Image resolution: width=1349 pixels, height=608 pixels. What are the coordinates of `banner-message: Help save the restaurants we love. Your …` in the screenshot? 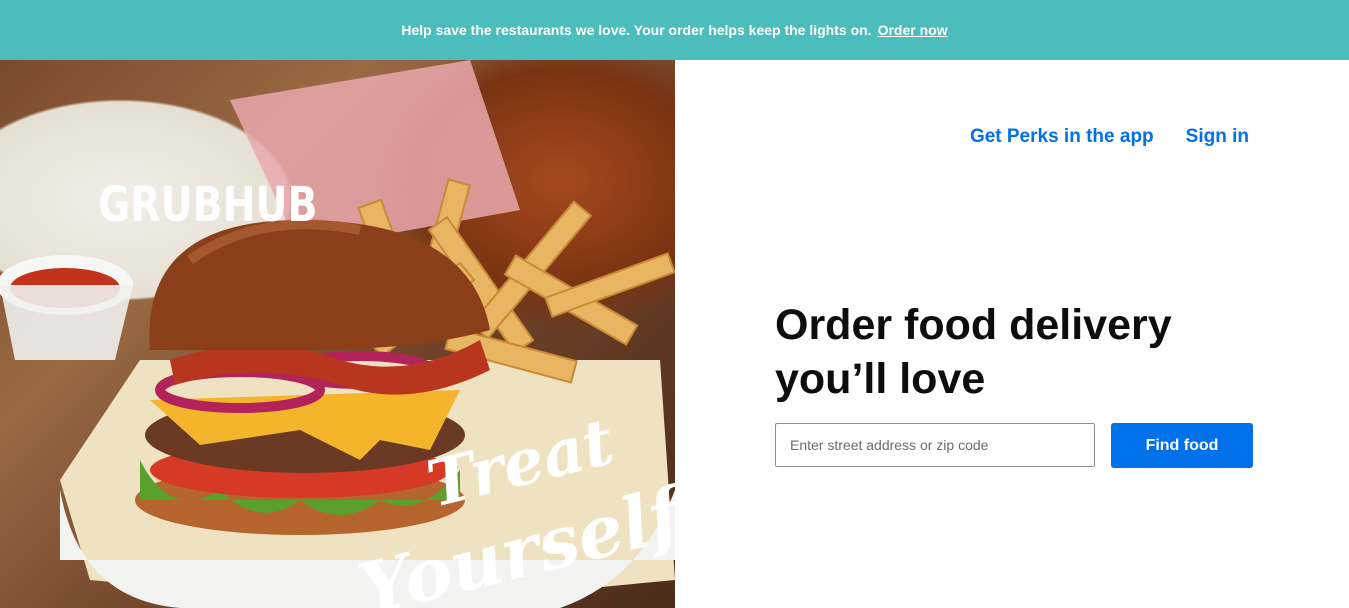 It's located at (636, 30).